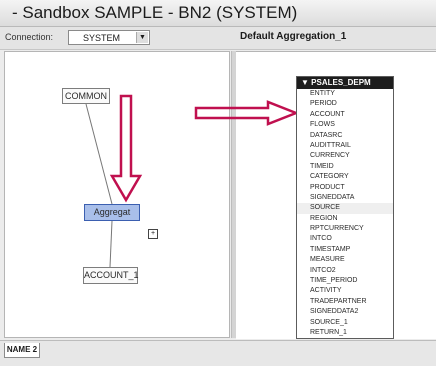 This screenshot has width=436, height=366. What do you see at coordinates (345, 229) in the screenshot?
I see `list-item: RPTCURRENCY` at bounding box center [345, 229].